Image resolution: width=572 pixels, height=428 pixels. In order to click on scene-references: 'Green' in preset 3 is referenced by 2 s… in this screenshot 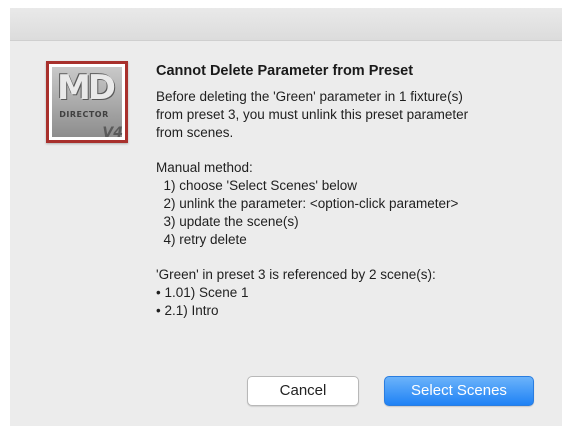, I will do `click(351, 293)`.